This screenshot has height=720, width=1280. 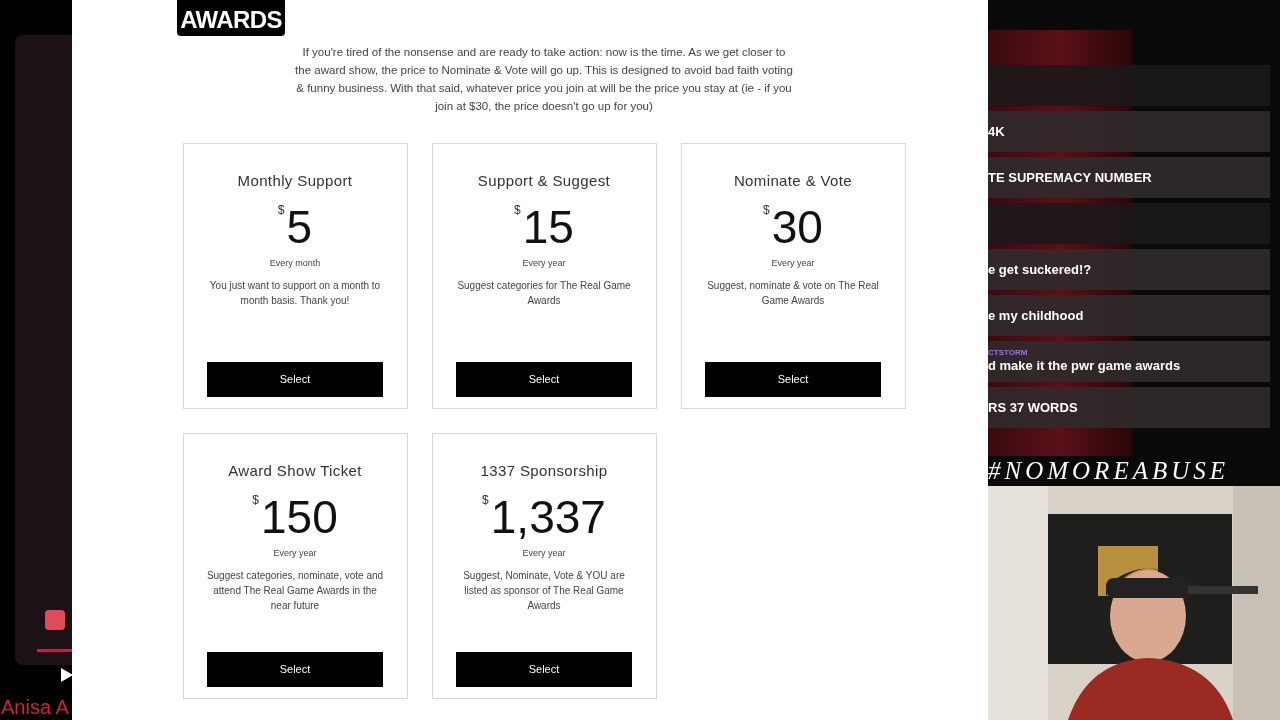 What do you see at coordinates (295, 293) in the screenshot?
I see `plan-description: You just want to support on a month to month basis. Thank you!` at bounding box center [295, 293].